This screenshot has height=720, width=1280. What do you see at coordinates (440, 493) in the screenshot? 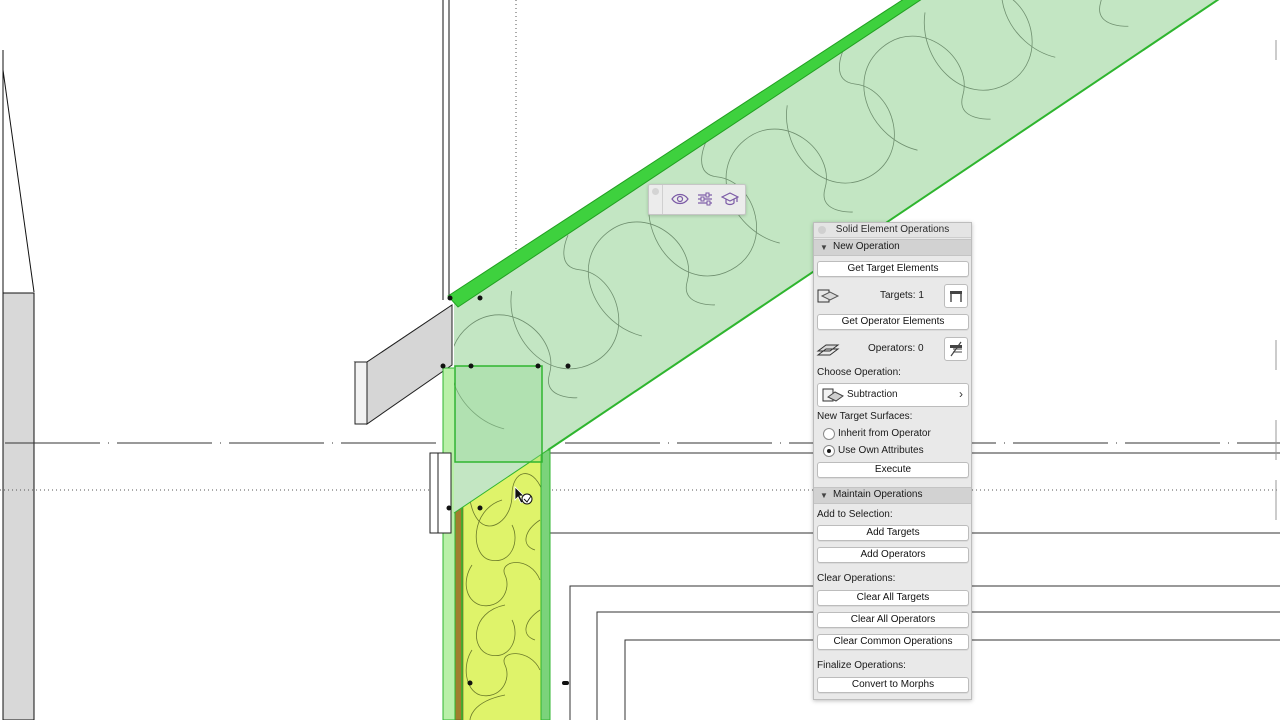
I see `trim-piece` at bounding box center [440, 493].